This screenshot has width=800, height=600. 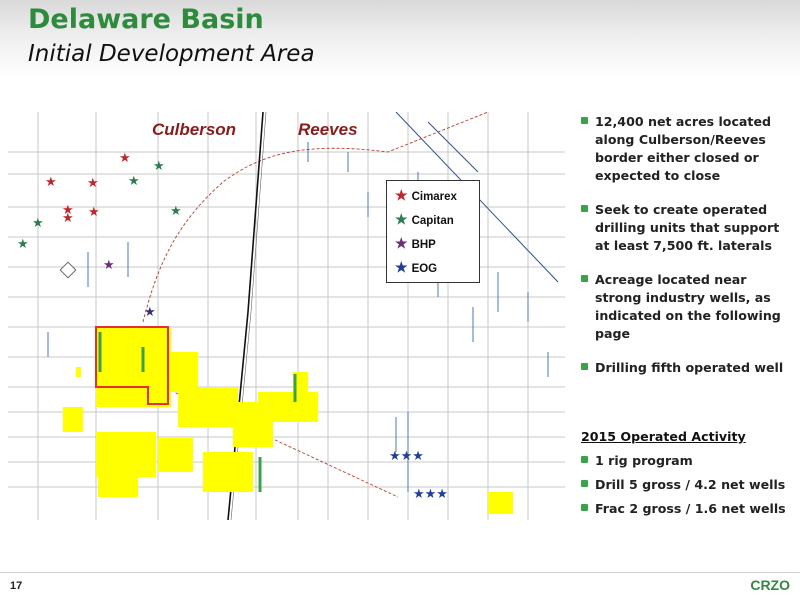 I want to click on slide-title: Delaware Basin, so click(x=146, y=19).